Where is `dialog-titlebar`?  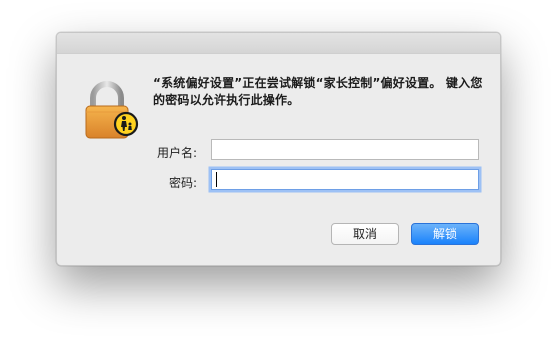
dialog-titlebar is located at coordinates (278, 43).